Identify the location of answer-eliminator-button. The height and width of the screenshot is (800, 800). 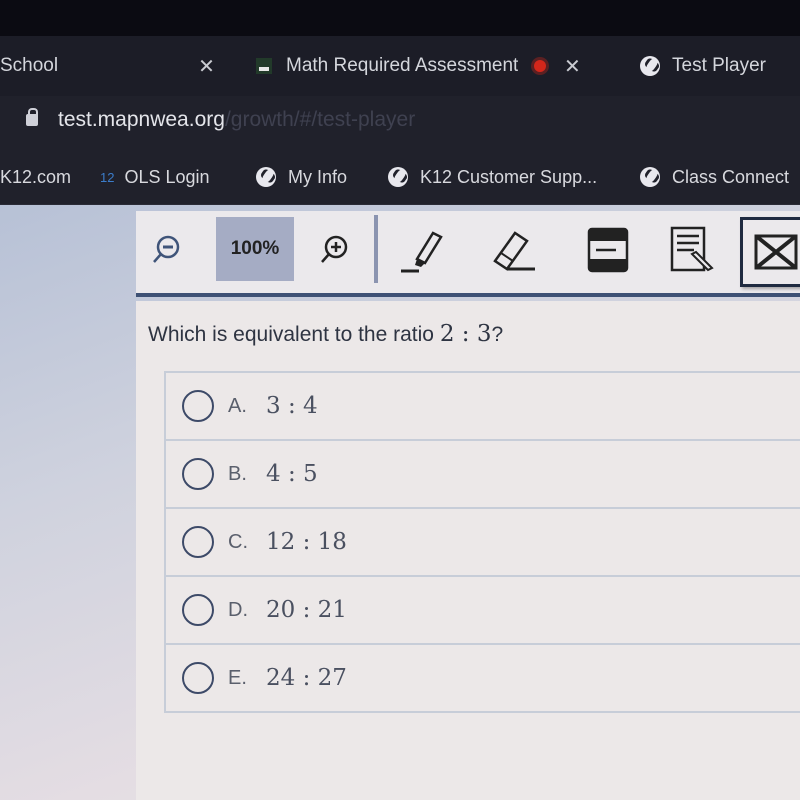
(770, 252).